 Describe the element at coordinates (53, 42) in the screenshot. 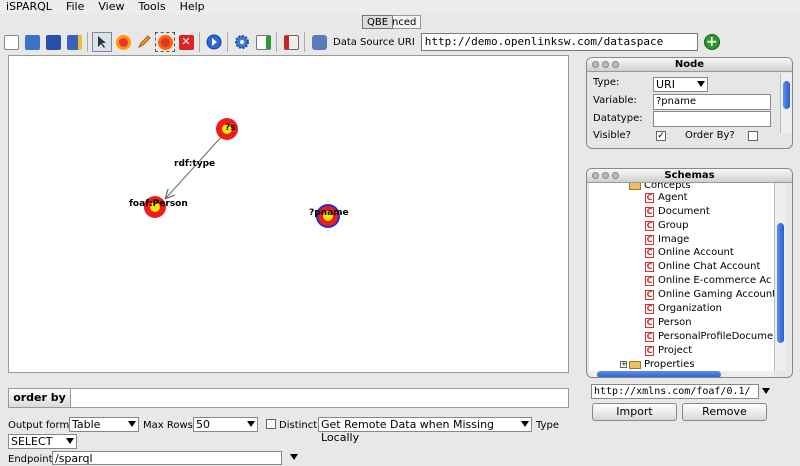

I see `save-icon` at that location.